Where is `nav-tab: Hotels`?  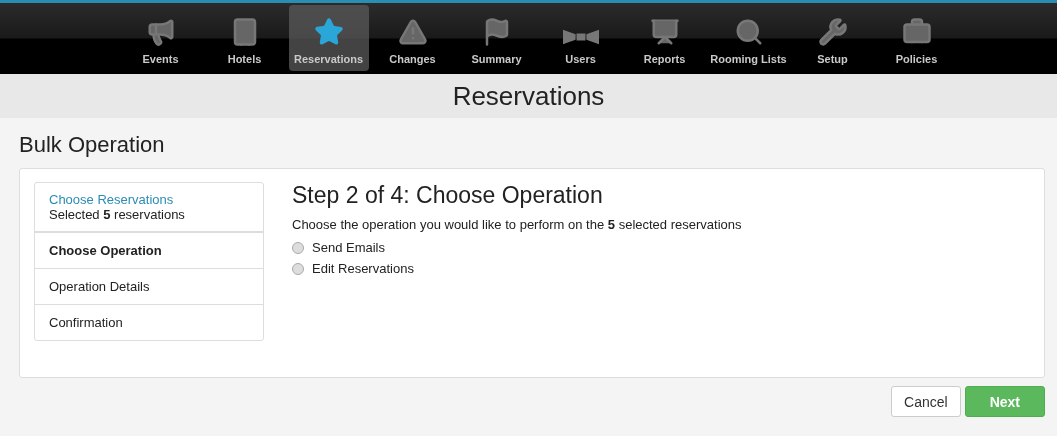
nav-tab: Hotels is located at coordinates (244, 38).